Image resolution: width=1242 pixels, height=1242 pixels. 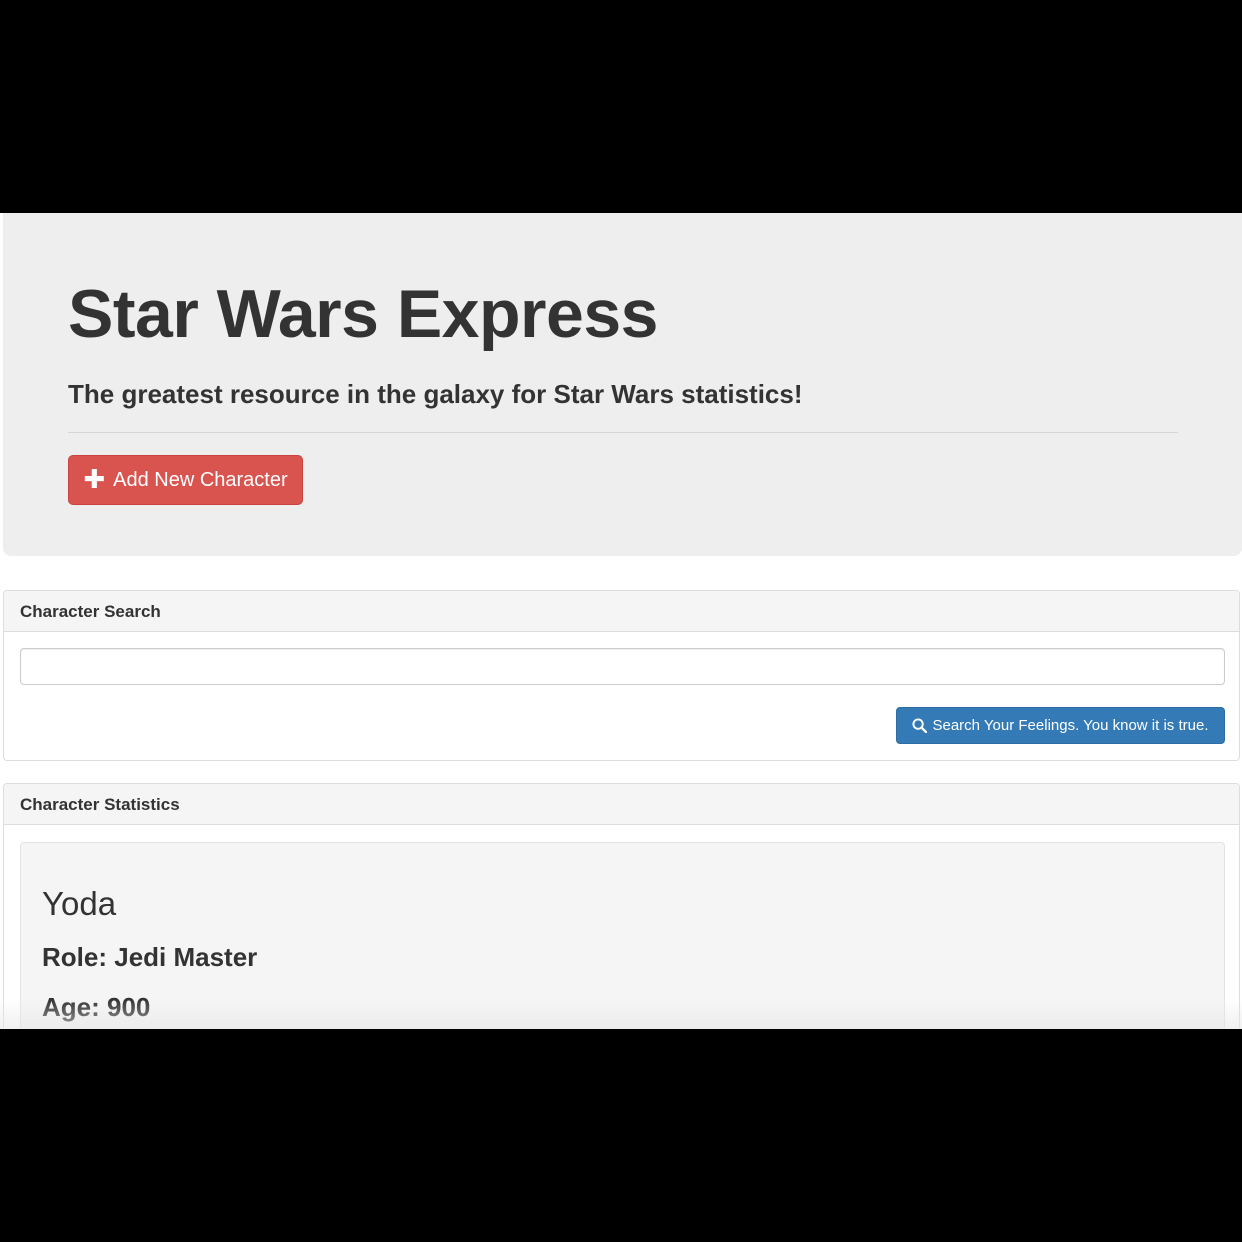 I want to click on character-role: Role: Jedi Master, so click(x=149, y=957).